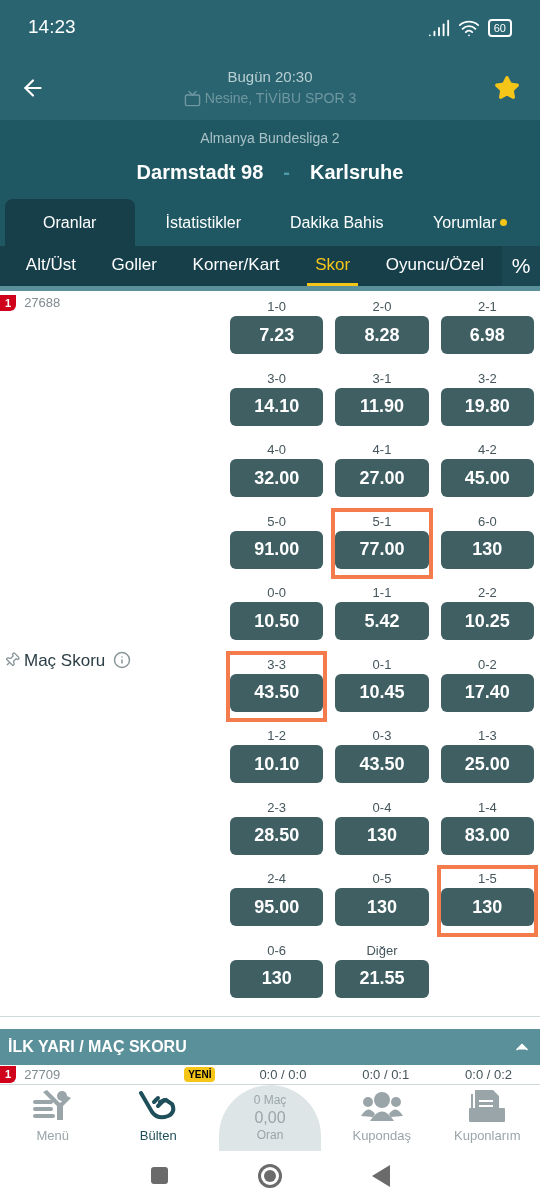 This screenshot has width=540, height=1200. What do you see at coordinates (277, 621) in the screenshot?
I see `odds-button: 10.50` at bounding box center [277, 621].